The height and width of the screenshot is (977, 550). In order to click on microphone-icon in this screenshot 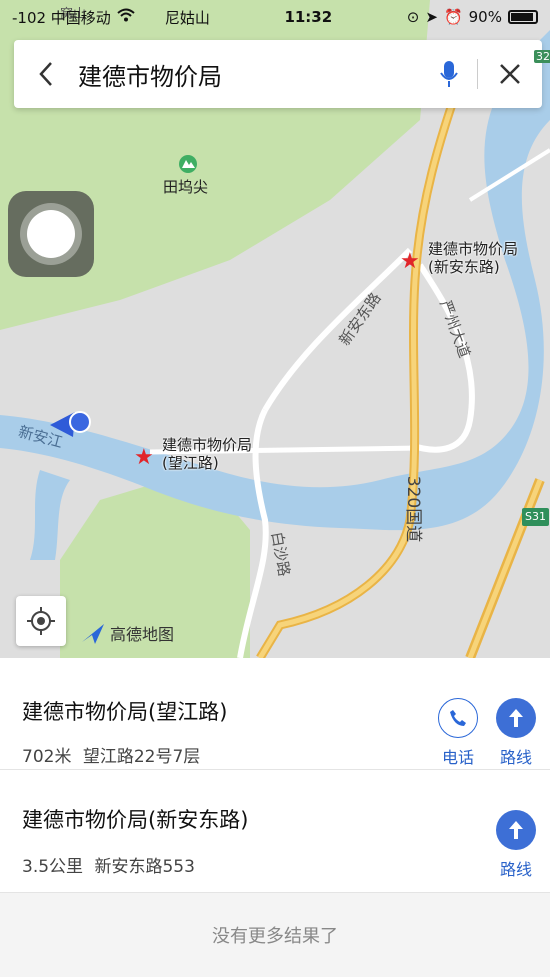, I will do `click(449, 74)`.